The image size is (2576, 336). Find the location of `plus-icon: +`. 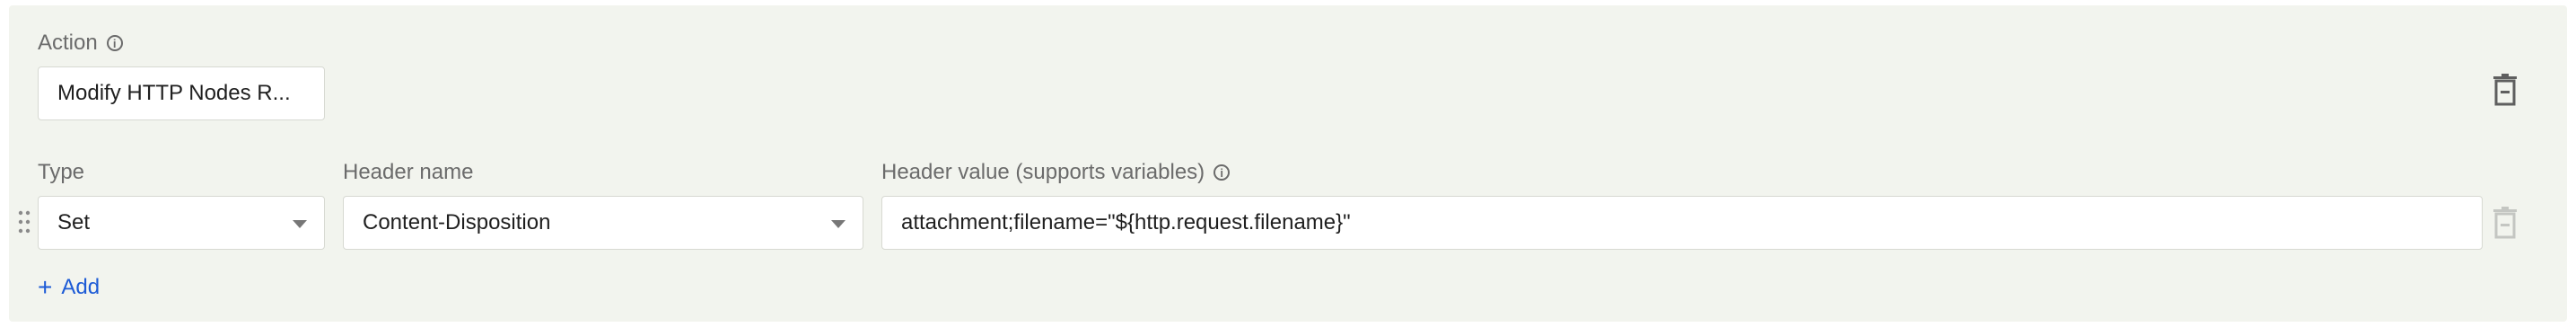

plus-icon: + is located at coordinates (45, 287).